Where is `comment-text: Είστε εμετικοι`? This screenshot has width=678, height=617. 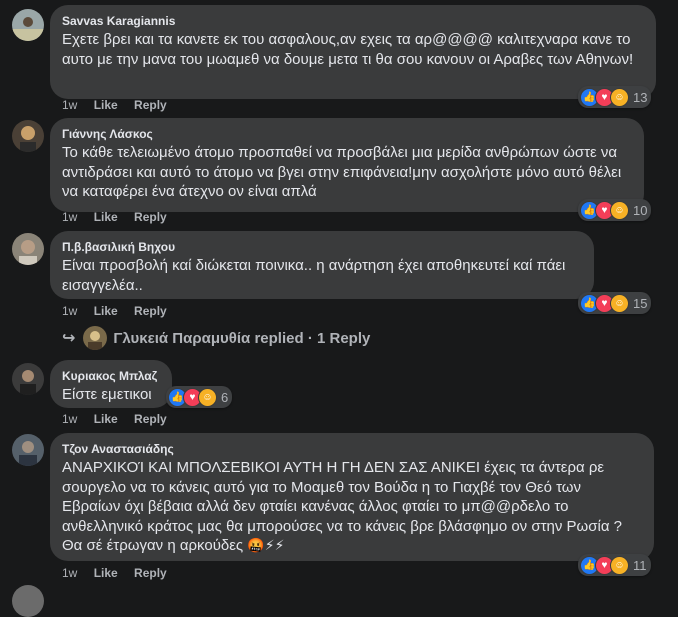 comment-text: Είστε εμετικοι is located at coordinates (107, 394).